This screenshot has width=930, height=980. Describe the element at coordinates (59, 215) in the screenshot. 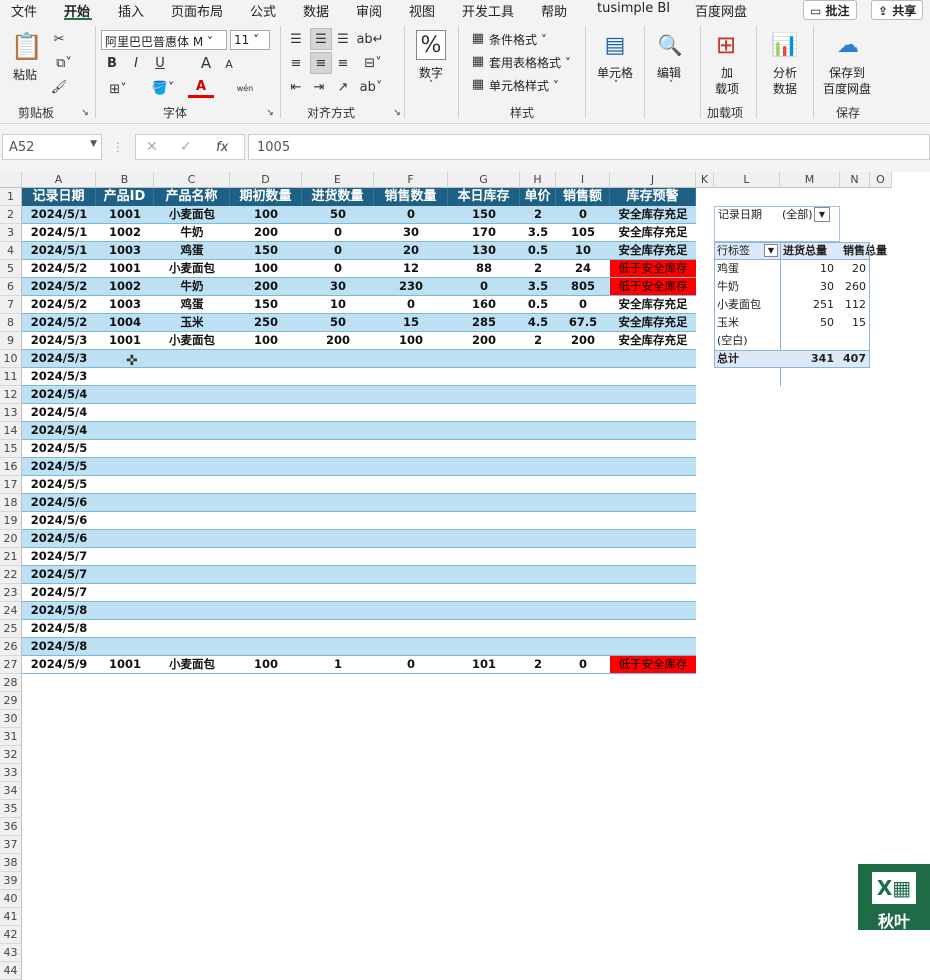

I see `table-cell: 2024/5/1` at that location.